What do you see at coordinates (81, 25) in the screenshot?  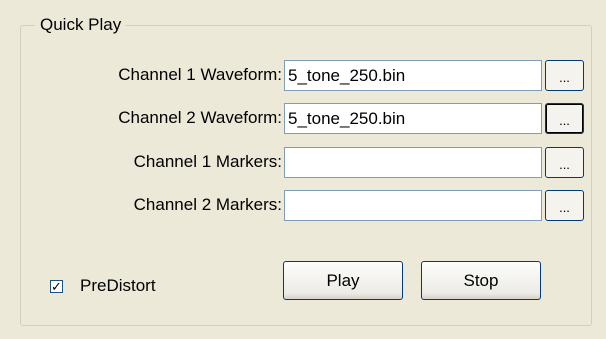 I see `group-title: Quick Play` at bounding box center [81, 25].